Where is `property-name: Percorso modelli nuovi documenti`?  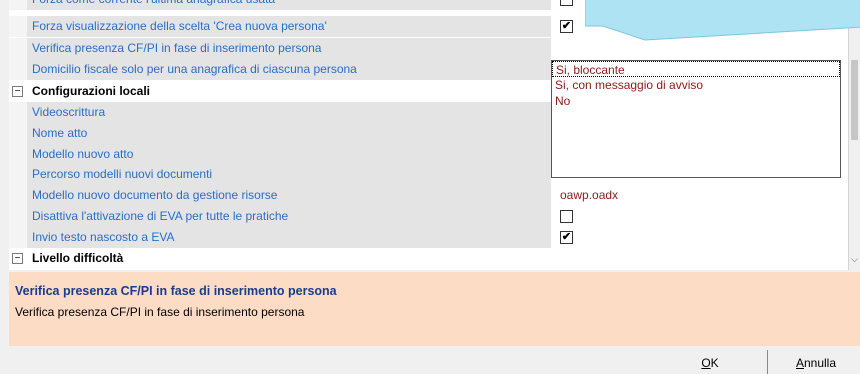
property-name: Percorso modelli nuovi documenti is located at coordinates (289, 174).